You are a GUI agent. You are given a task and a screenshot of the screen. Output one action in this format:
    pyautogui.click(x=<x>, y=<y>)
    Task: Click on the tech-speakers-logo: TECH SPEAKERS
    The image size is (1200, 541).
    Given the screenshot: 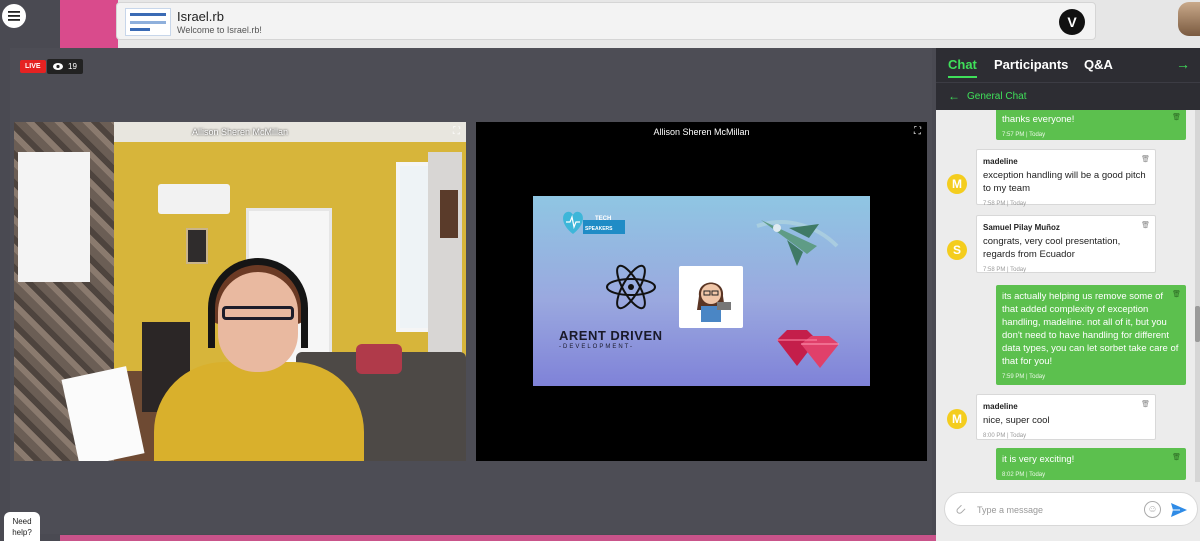 What is the action you would take?
    pyautogui.click(x=594, y=222)
    